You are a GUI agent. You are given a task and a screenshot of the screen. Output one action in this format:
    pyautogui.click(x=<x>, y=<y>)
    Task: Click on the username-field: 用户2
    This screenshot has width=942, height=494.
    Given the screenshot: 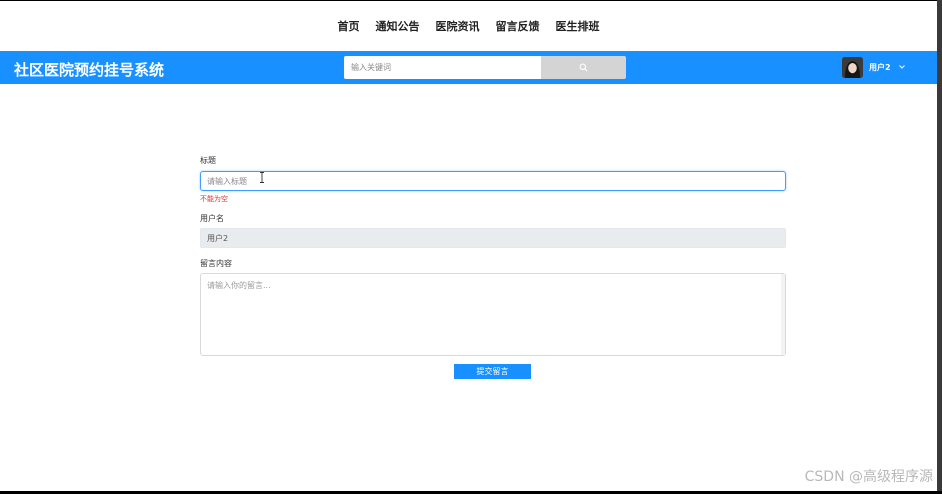 What is the action you would take?
    pyautogui.click(x=493, y=238)
    